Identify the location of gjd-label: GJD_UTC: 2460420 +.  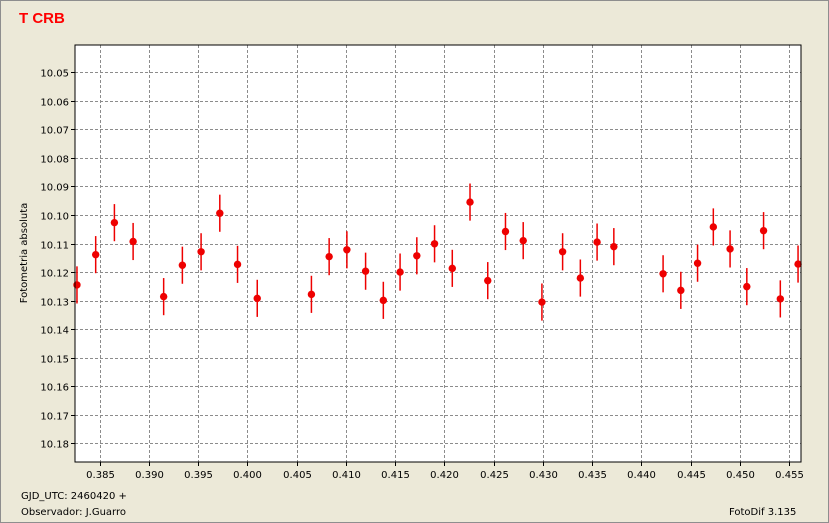
(74, 496).